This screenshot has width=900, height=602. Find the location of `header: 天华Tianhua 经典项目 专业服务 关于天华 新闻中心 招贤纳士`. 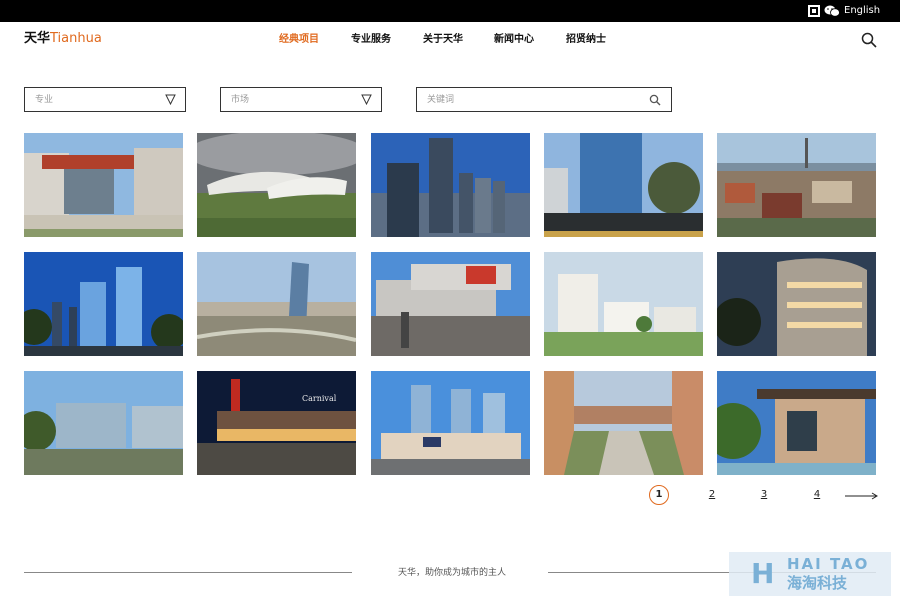

header: 天华Tianhua 经典项目 专业服务 关于天华 新闻中心 招贤纳士 is located at coordinates (450, 42).